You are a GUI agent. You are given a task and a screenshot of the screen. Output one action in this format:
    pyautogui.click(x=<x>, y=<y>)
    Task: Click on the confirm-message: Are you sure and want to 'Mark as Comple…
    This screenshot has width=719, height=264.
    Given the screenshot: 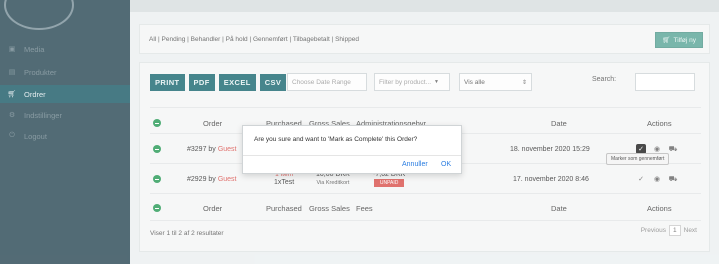 What is the action you would take?
    pyautogui.click(x=336, y=139)
    